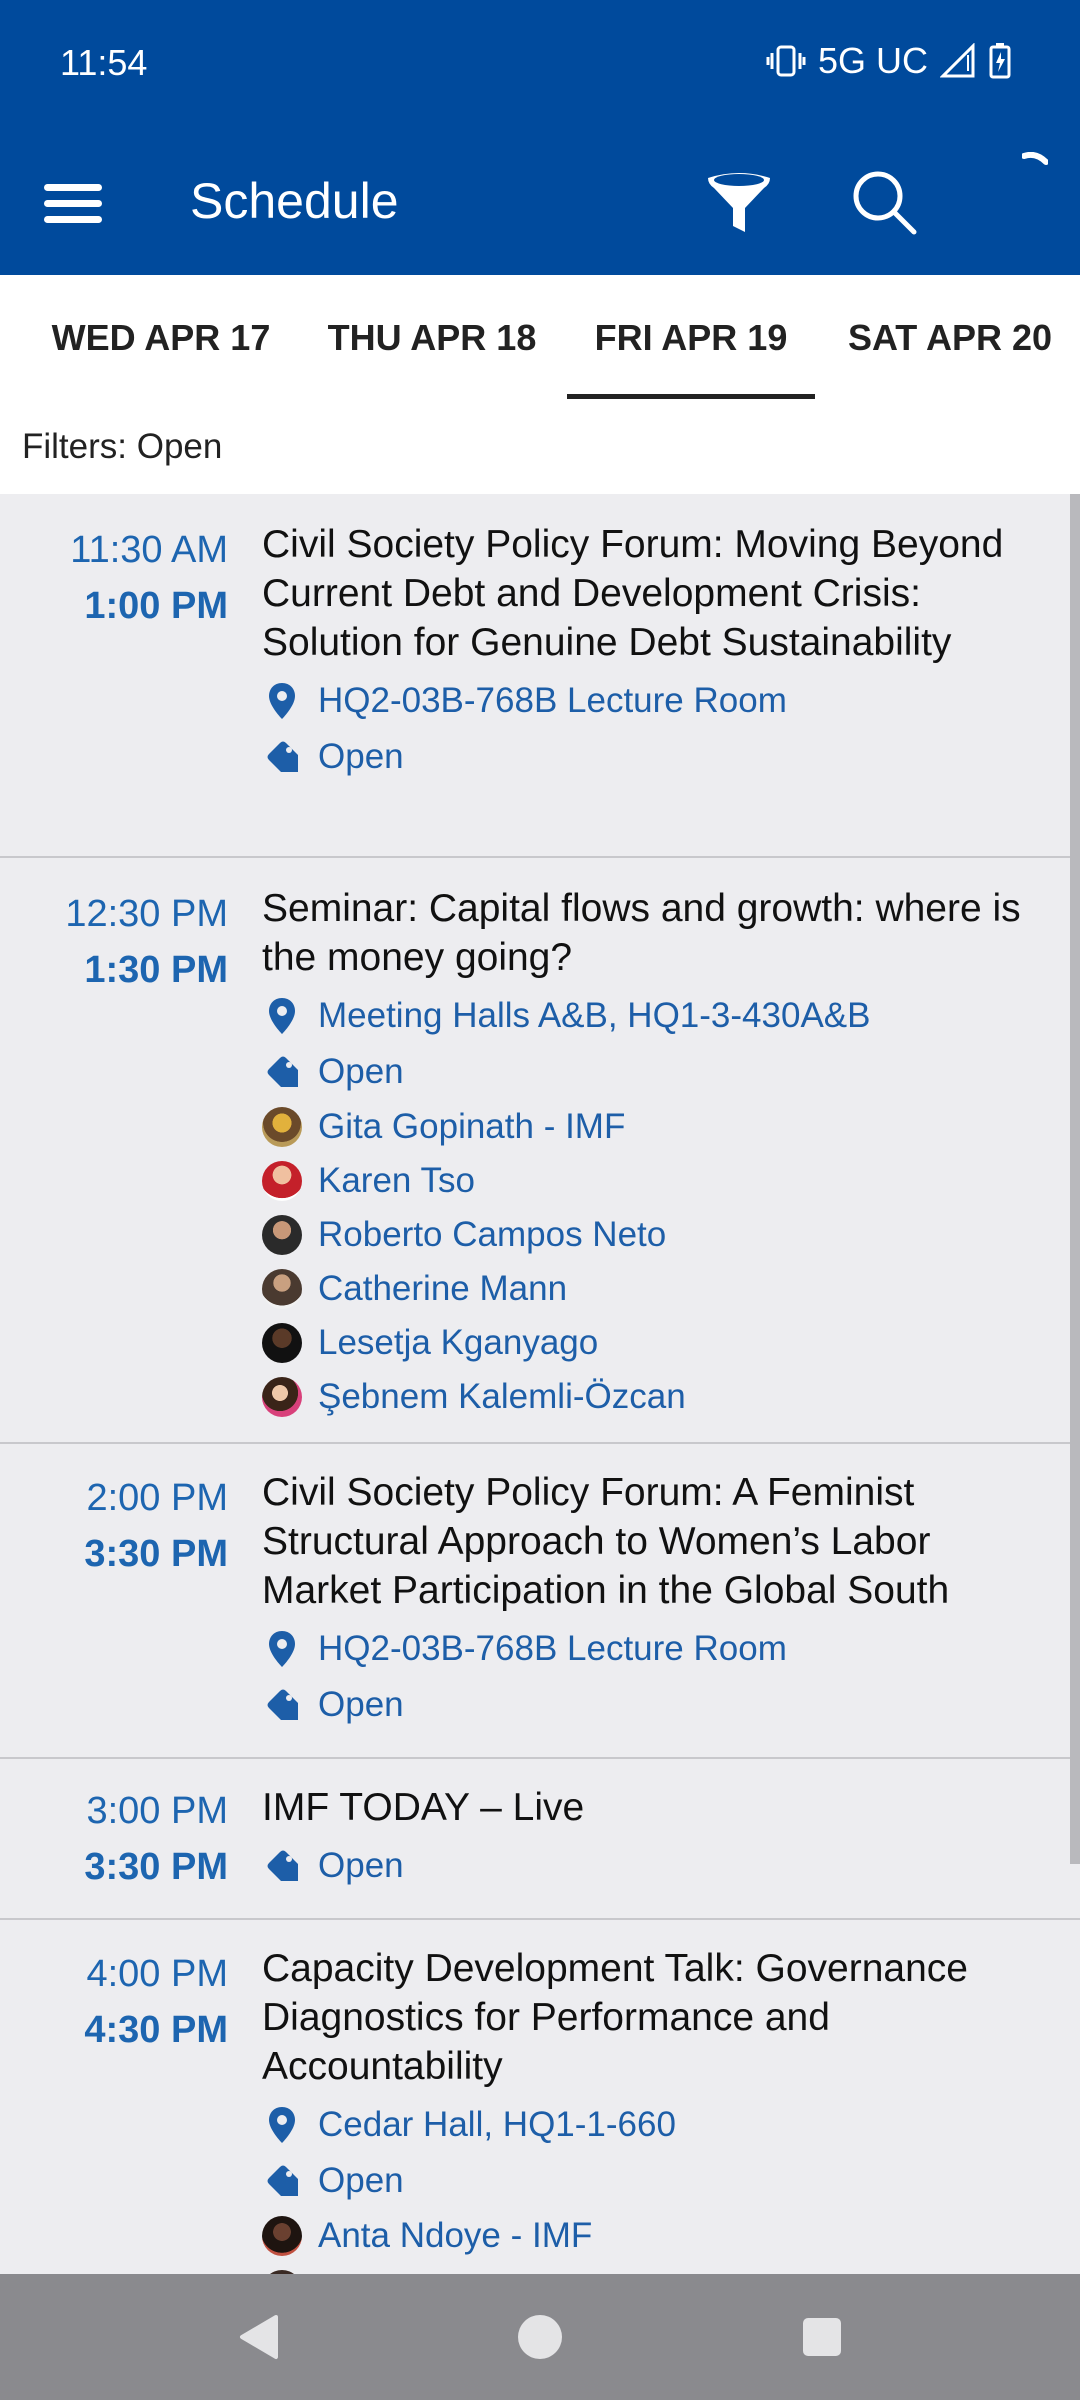 This screenshot has height=2400, width=1080. I want to click on session-location: Cedar Hall, HQ1-1-660, so click(656, 2125).